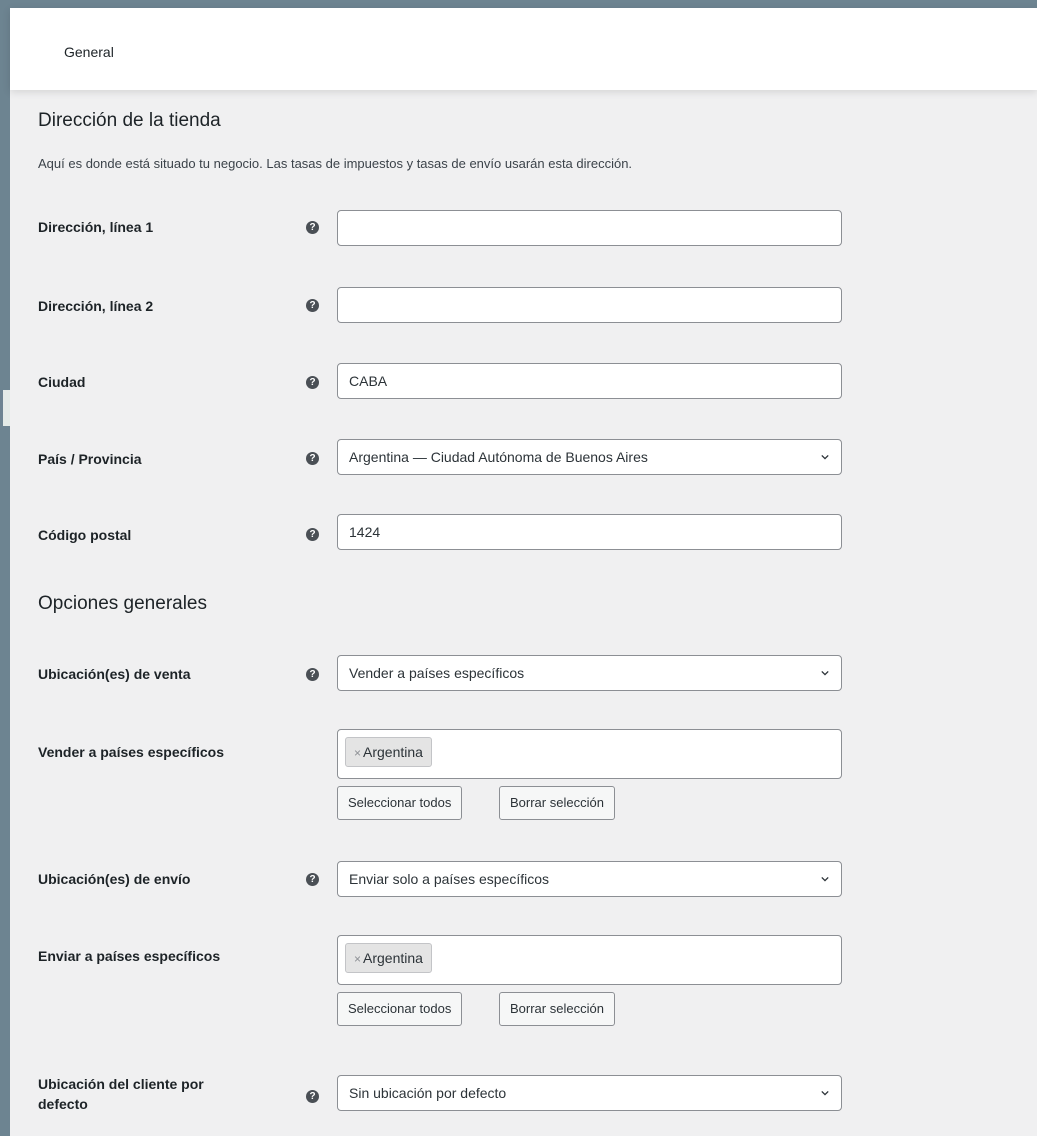 The width and height of the screenshot is (1037, 1136). I want to click on label-address-2: Dirección, línea 2, so click(96, 306).